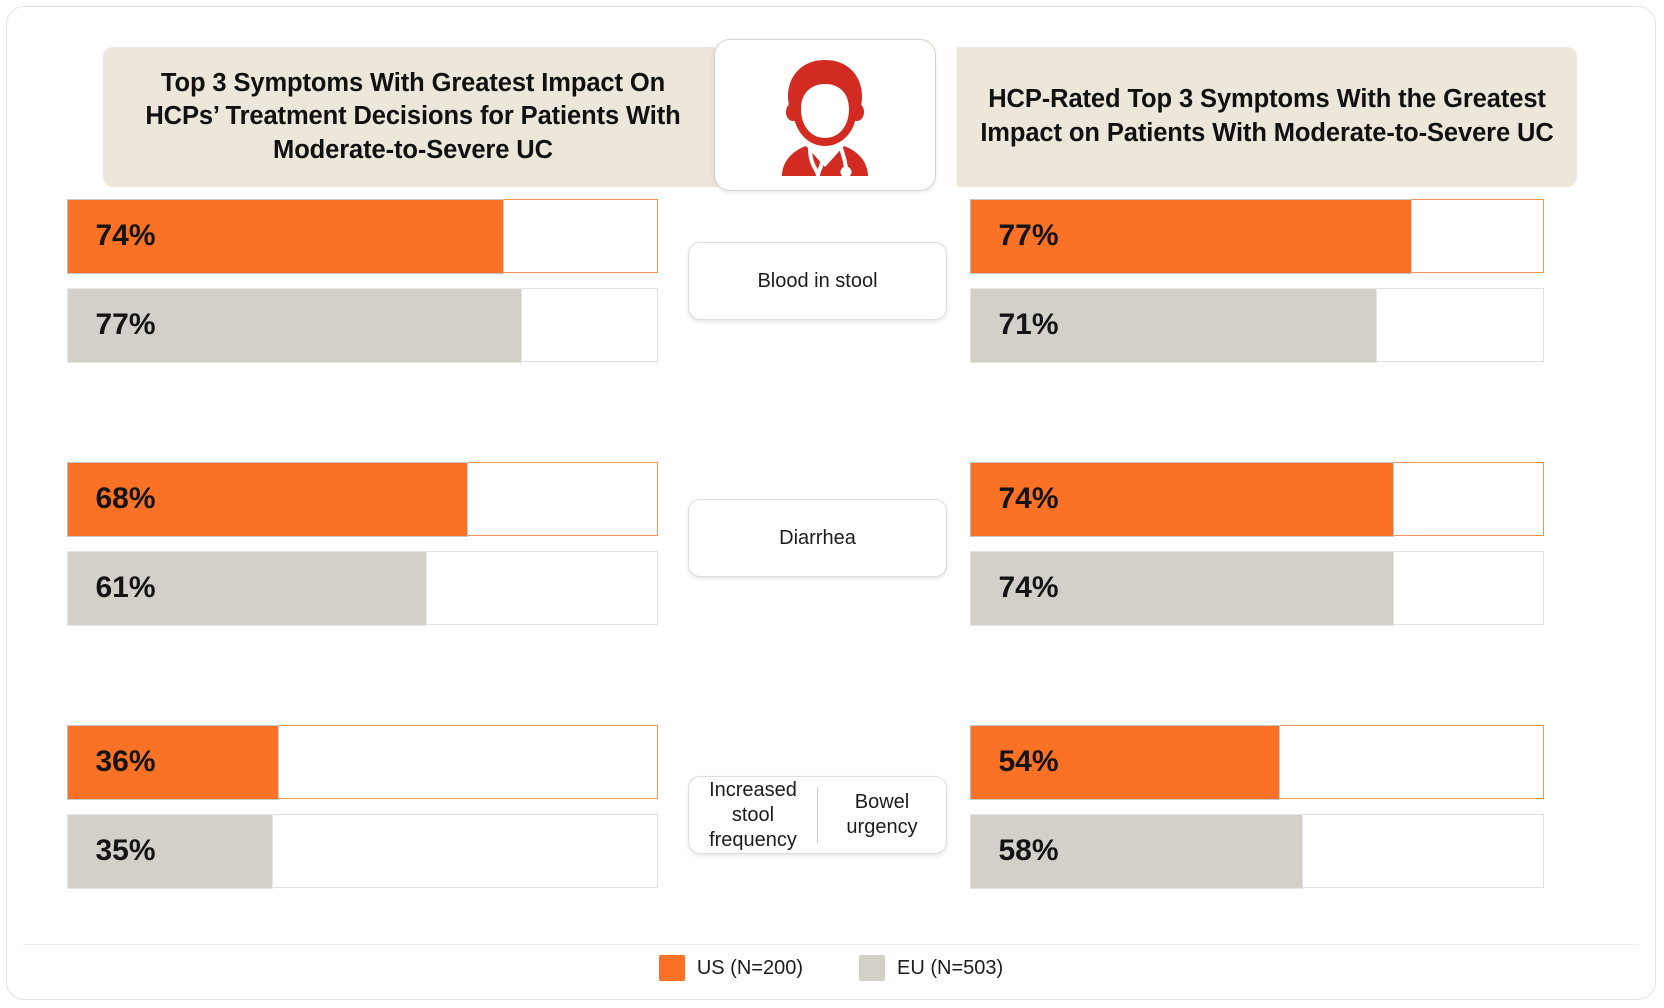 The image size is (1664, 1008). I want to click on bar-fill-right-1-eu: 71%, so click(1173, 325).